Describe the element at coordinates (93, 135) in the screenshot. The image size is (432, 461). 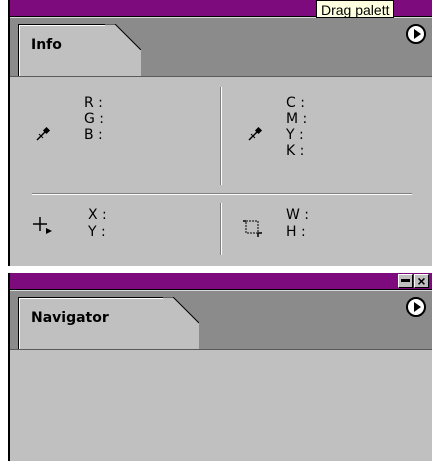
I see `label-b: B :` at that location.